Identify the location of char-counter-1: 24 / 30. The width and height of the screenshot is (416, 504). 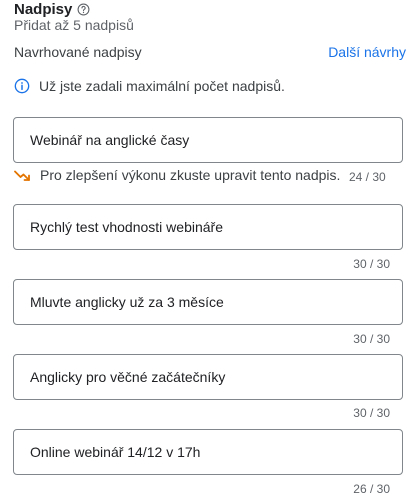
(367, 177).